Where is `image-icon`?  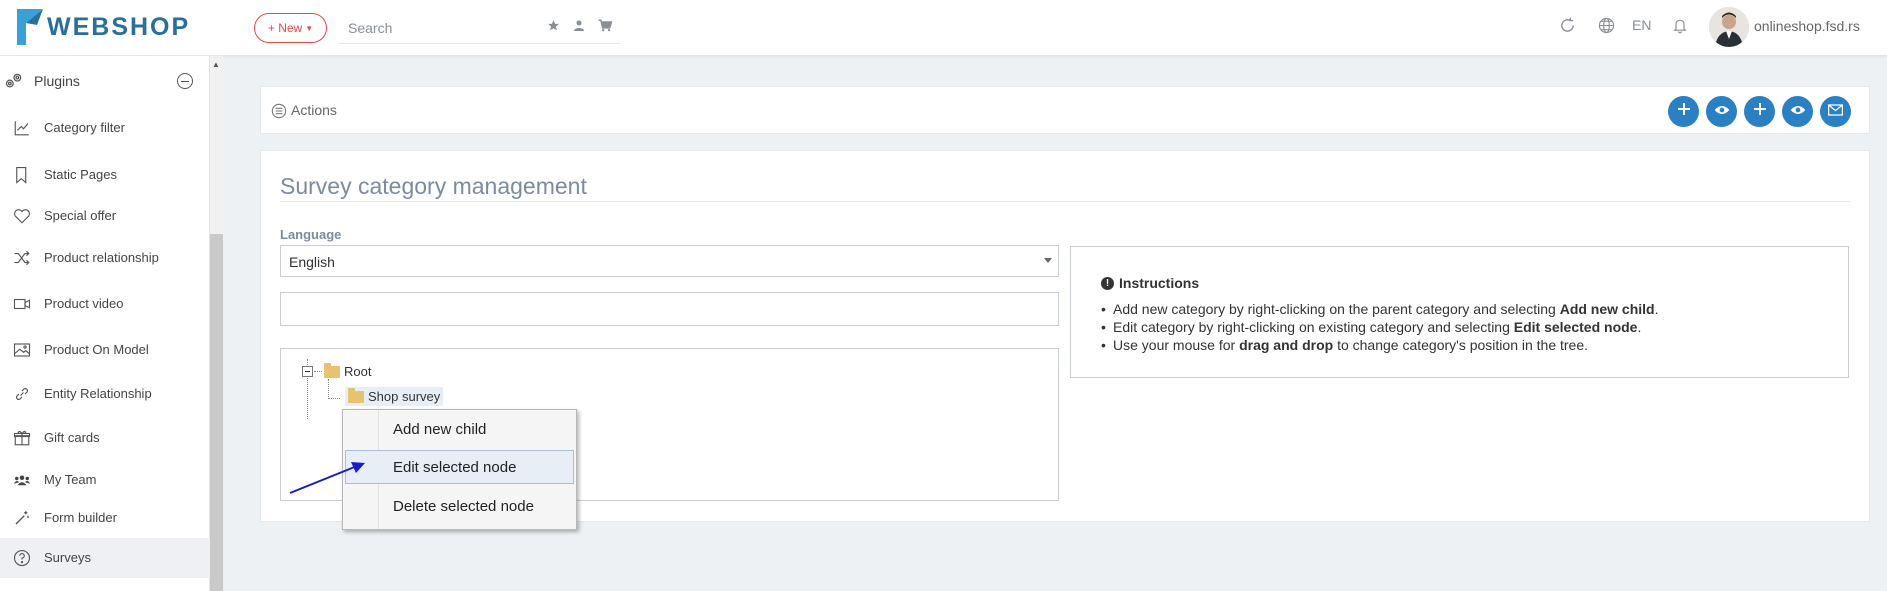
image-icon is located at coordinates (22, 350).